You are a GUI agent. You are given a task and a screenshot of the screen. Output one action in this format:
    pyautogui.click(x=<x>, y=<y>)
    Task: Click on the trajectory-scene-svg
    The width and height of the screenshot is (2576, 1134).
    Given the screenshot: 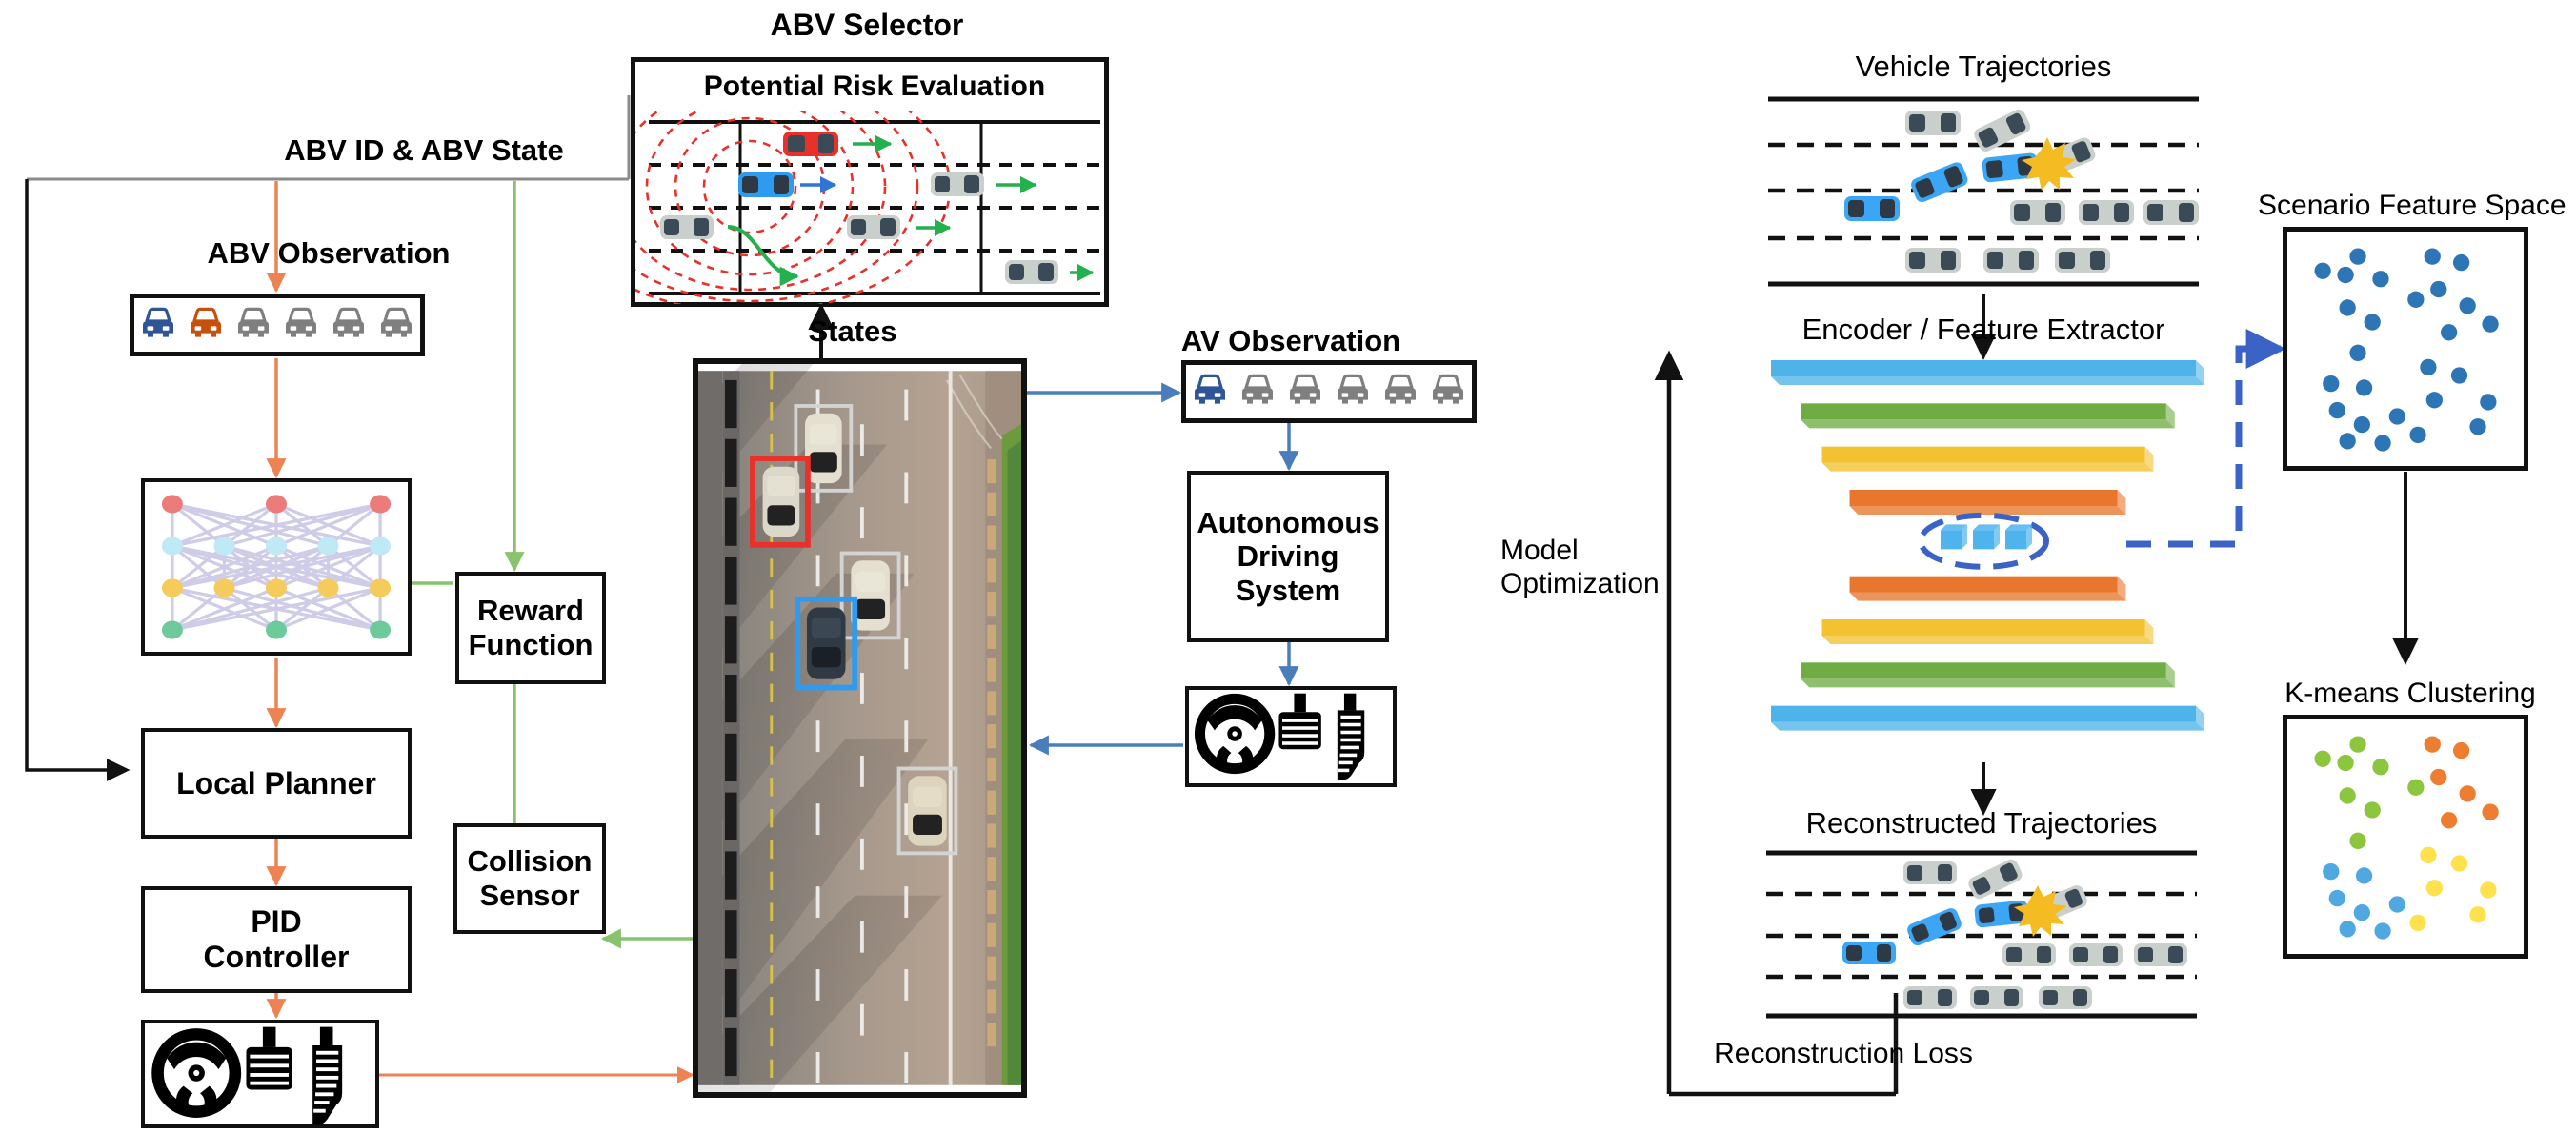 What is the action you would take?
    pyautogui.click(x=1984, y=191)
    